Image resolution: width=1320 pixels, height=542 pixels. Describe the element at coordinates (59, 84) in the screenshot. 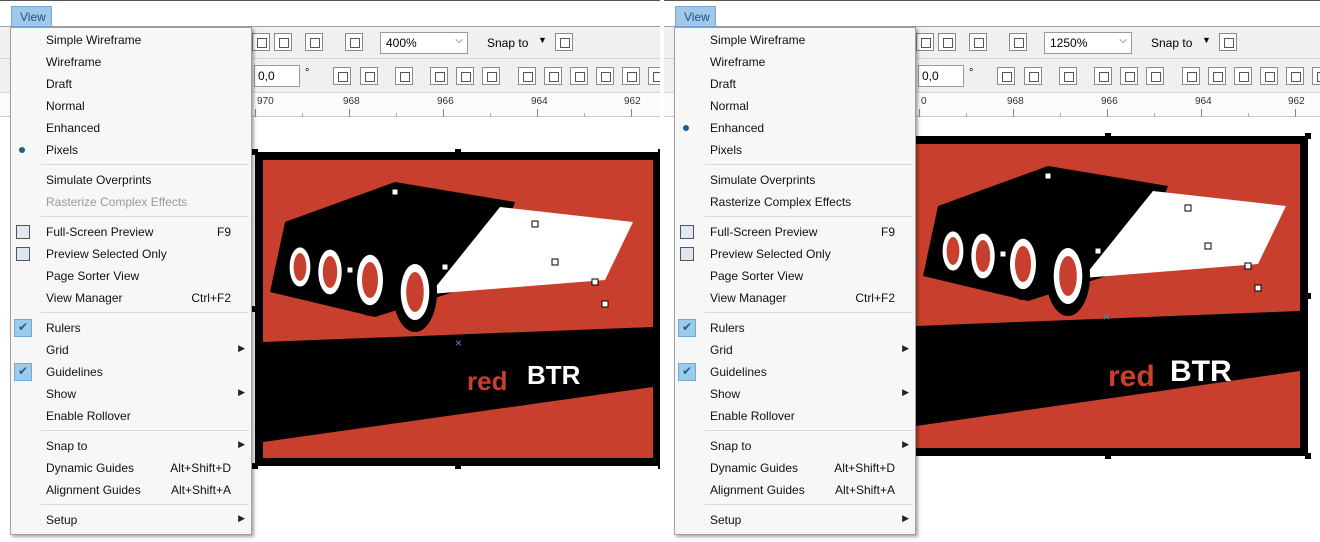

I see `menu-item-label: Draft` at that location.